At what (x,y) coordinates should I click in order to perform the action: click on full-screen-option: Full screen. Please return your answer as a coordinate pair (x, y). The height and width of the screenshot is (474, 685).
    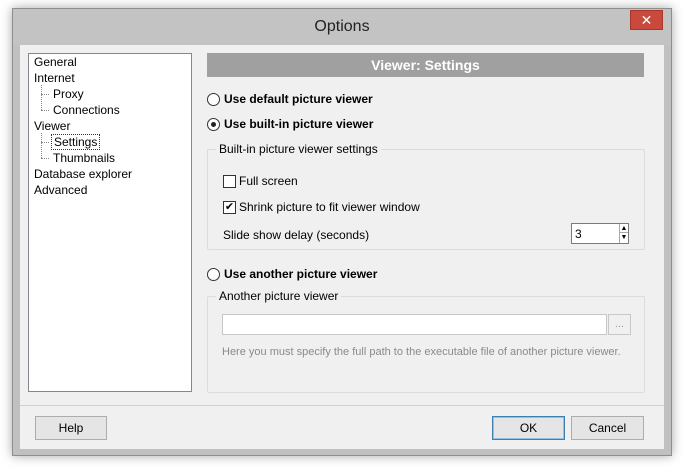
    Looking at the image, I should click on (260, 181).